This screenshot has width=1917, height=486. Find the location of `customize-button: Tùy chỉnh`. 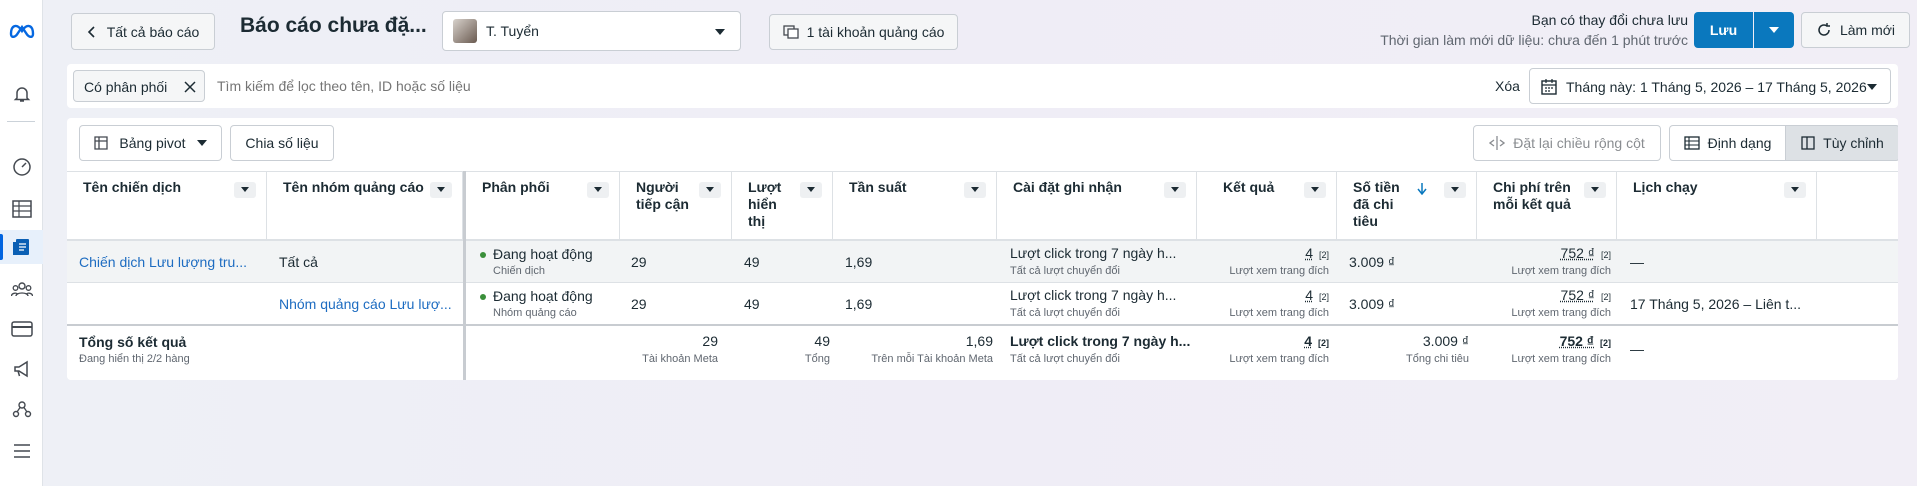

customize-button: Tùy chỉnh is located at coordinates (1841, 143).